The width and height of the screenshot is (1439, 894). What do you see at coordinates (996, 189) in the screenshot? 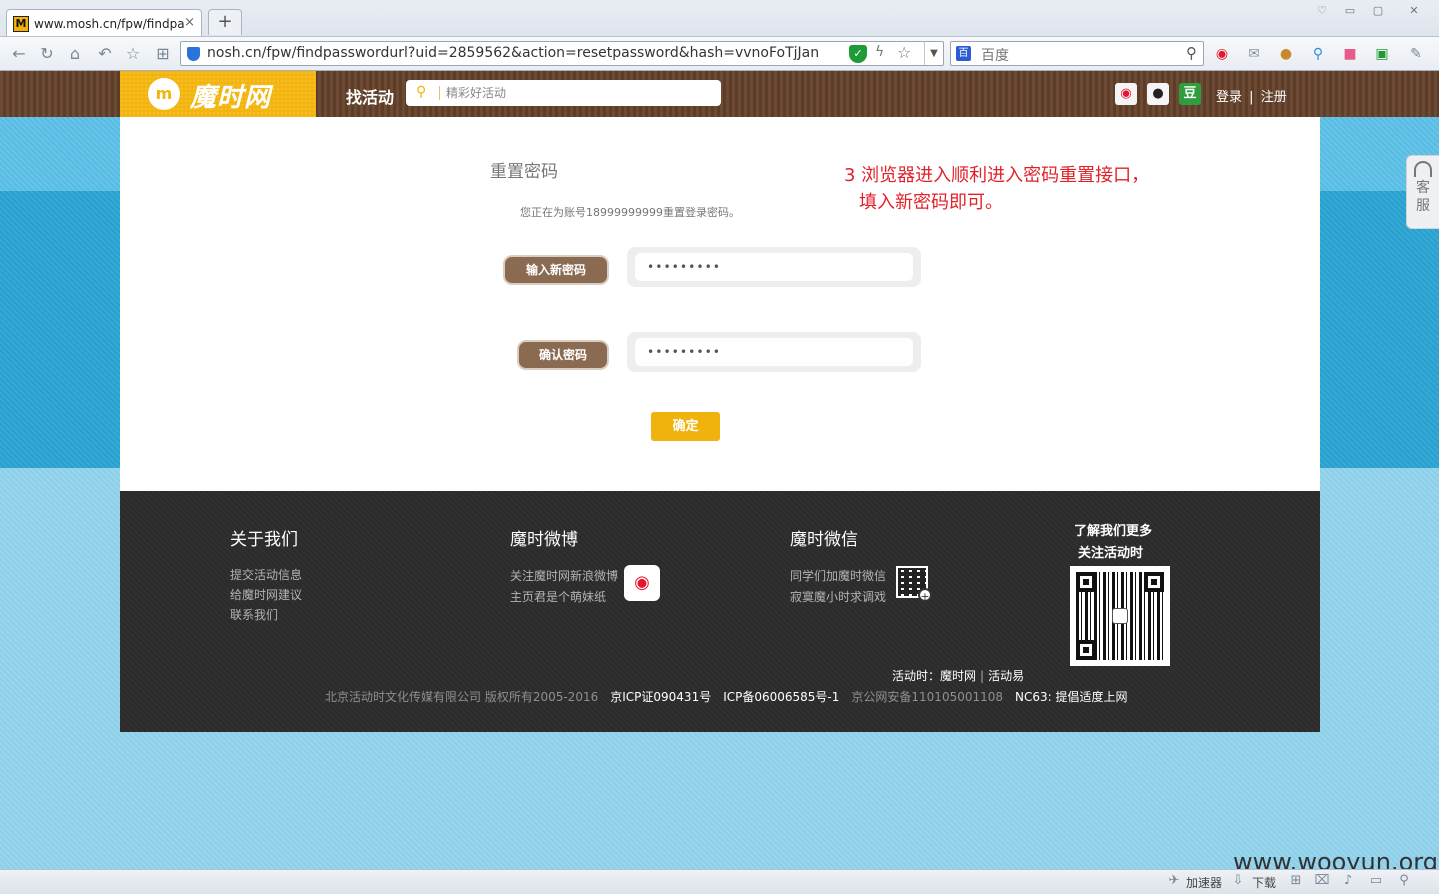
I see `annotation-text: 3 浏览器进入顺利进入密码重置接口， 填入新密码即可。` at bounding box center [996, 189].